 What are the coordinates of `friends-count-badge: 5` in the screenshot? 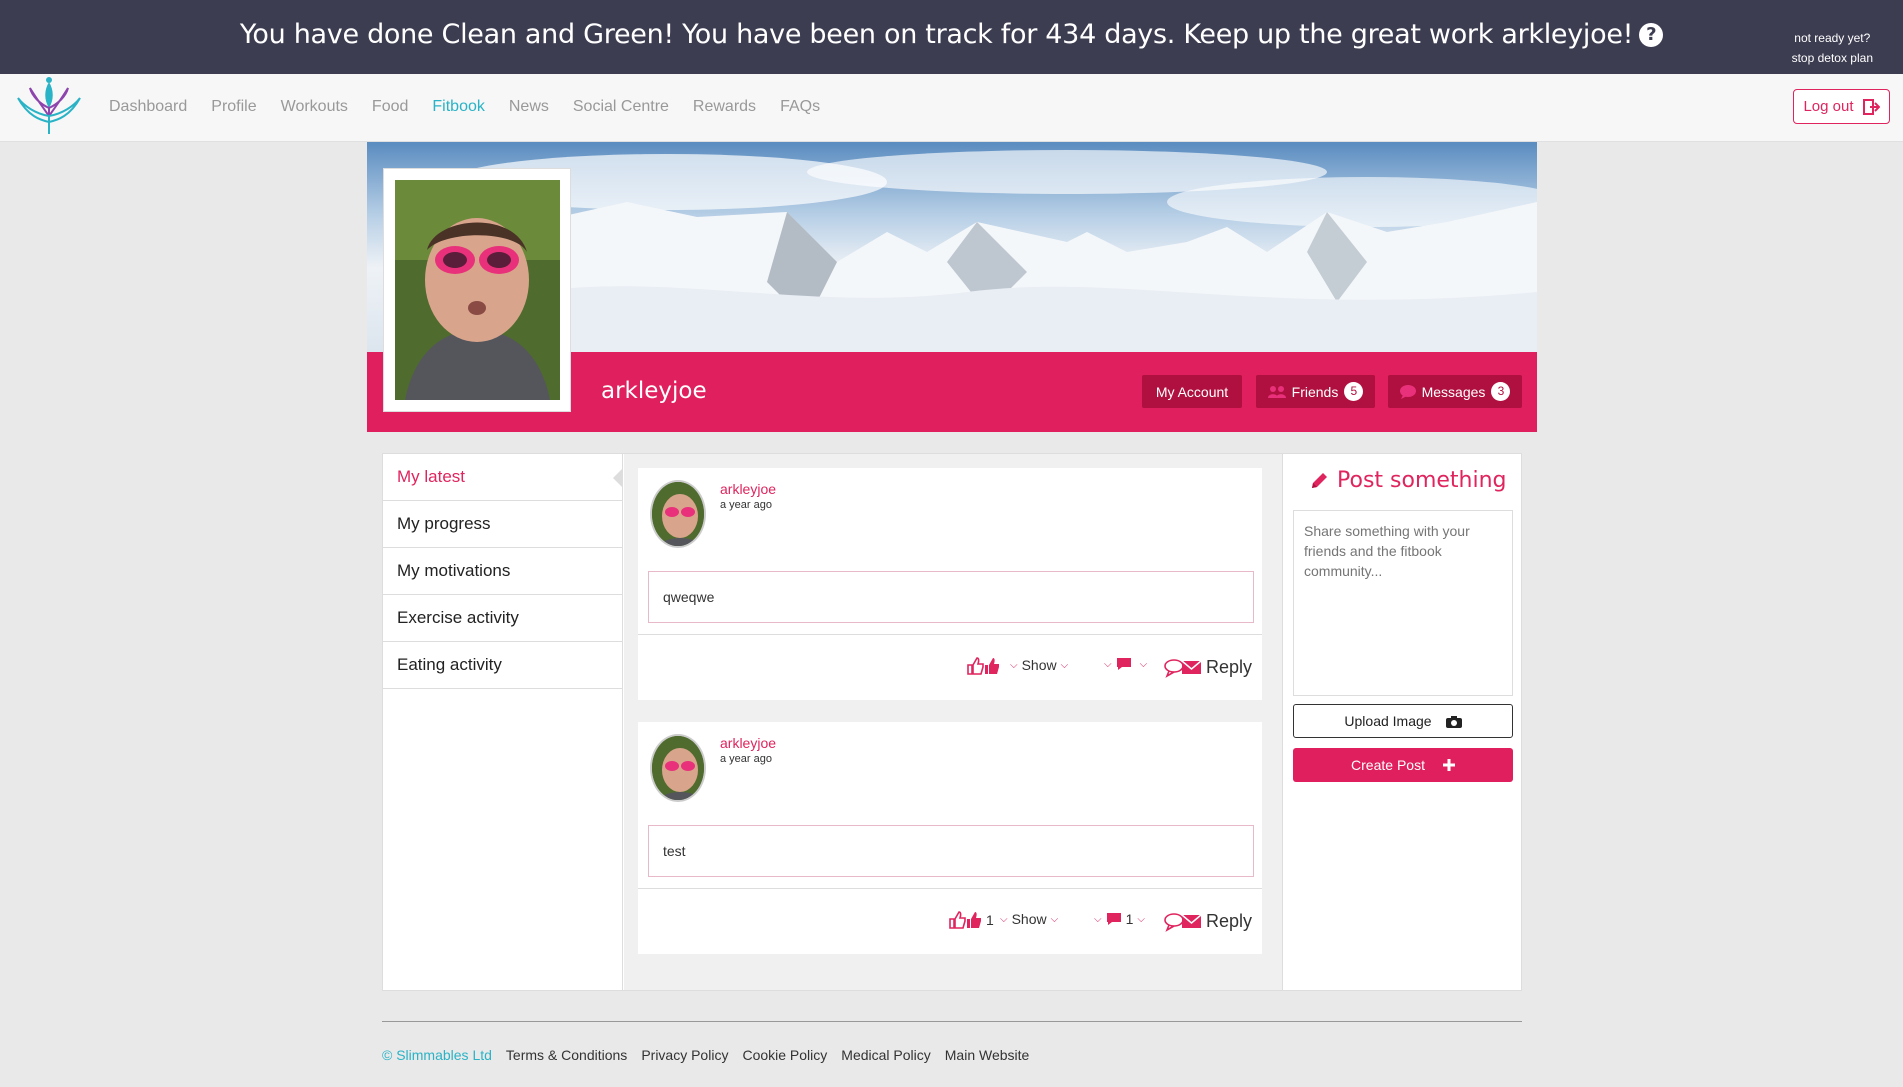 It's located at (1354, 391).